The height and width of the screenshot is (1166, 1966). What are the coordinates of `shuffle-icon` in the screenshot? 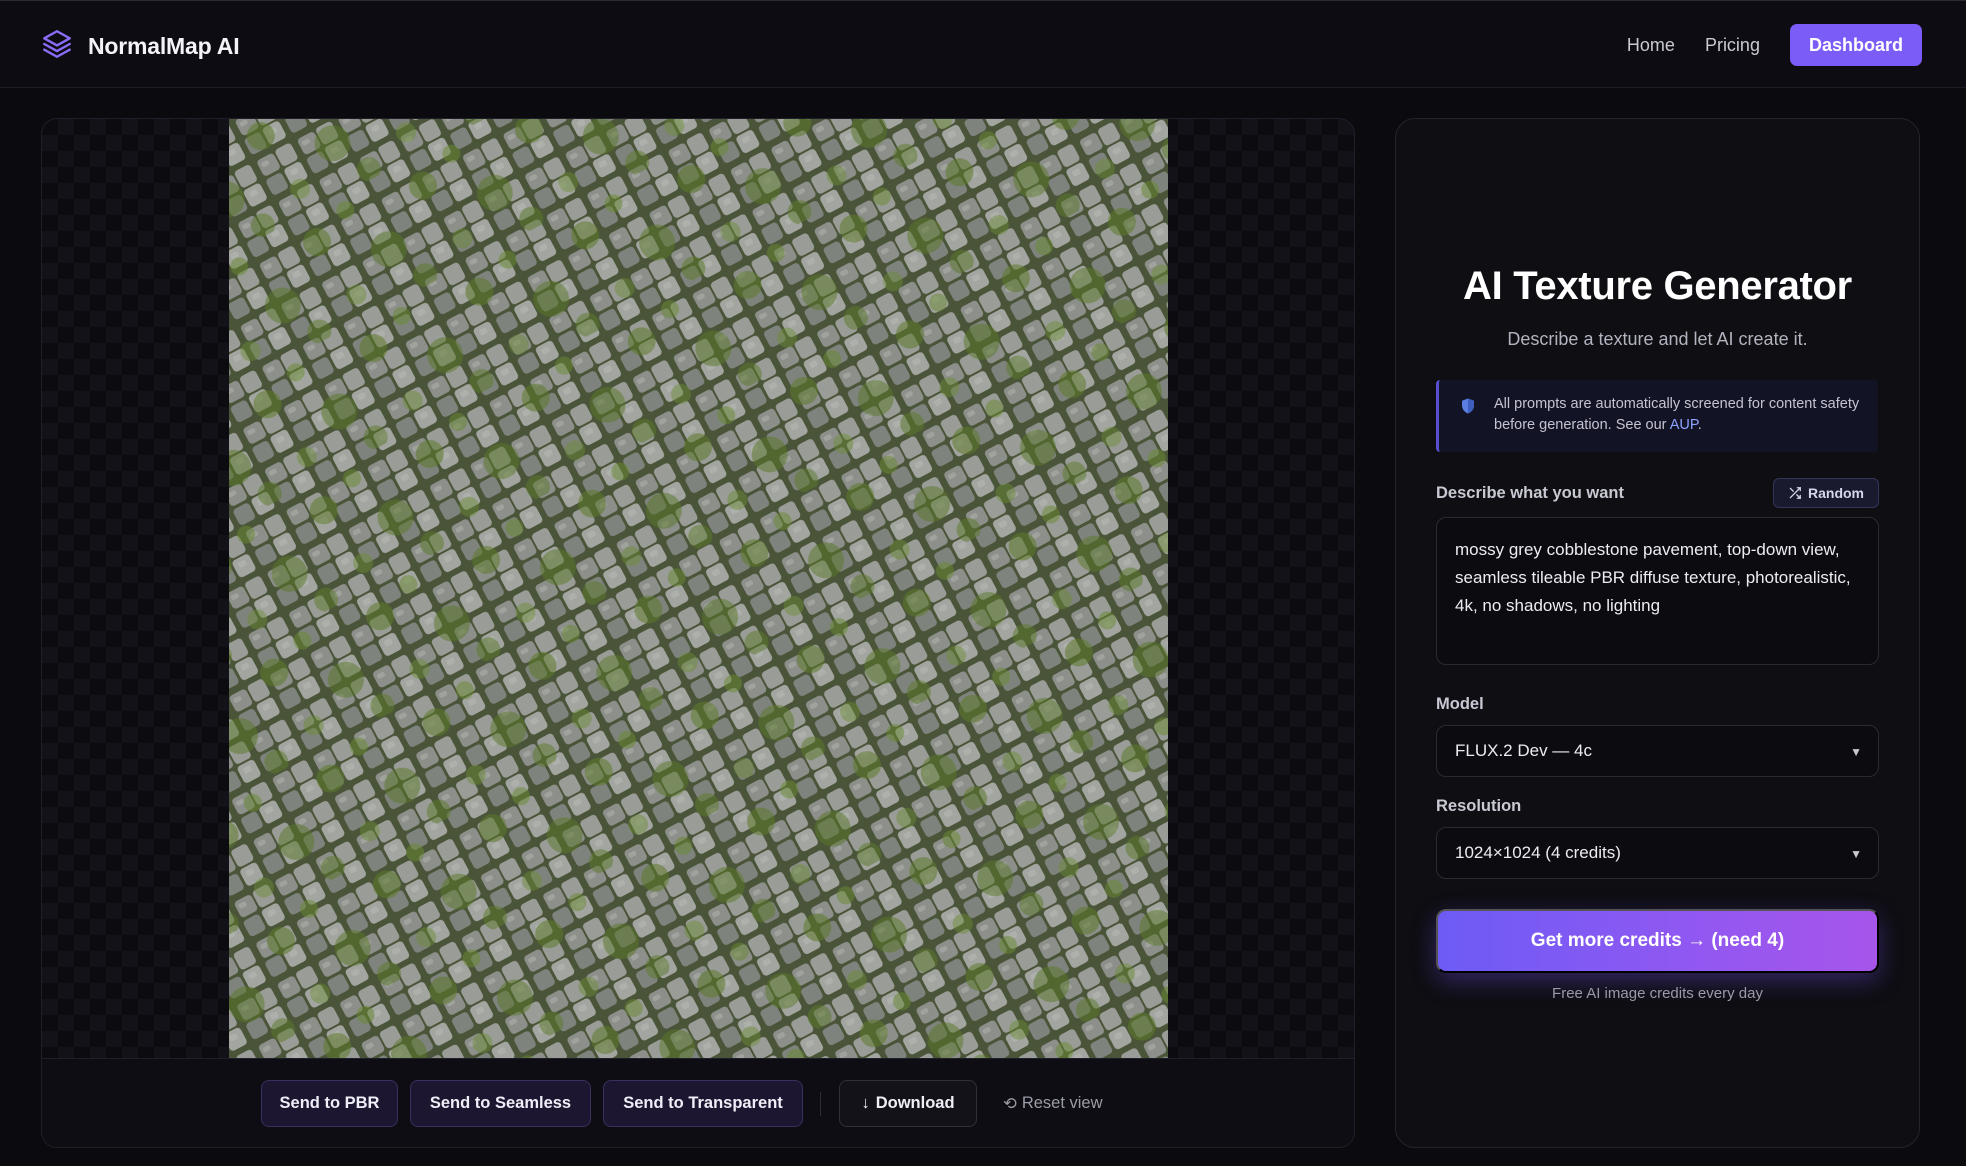 It's located at (1795, 493).